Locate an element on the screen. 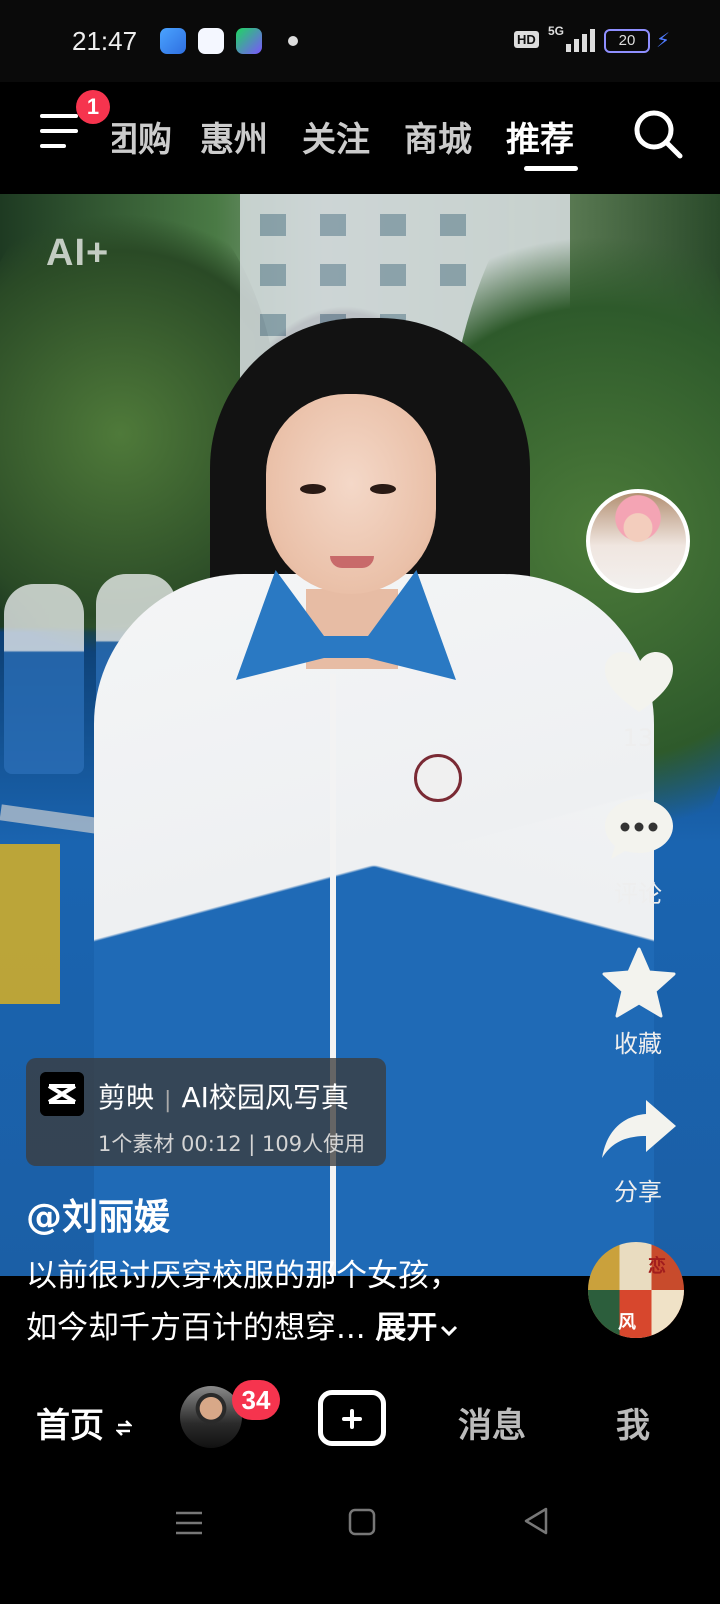  like-count: 13 is located at coordinates (638, 738).